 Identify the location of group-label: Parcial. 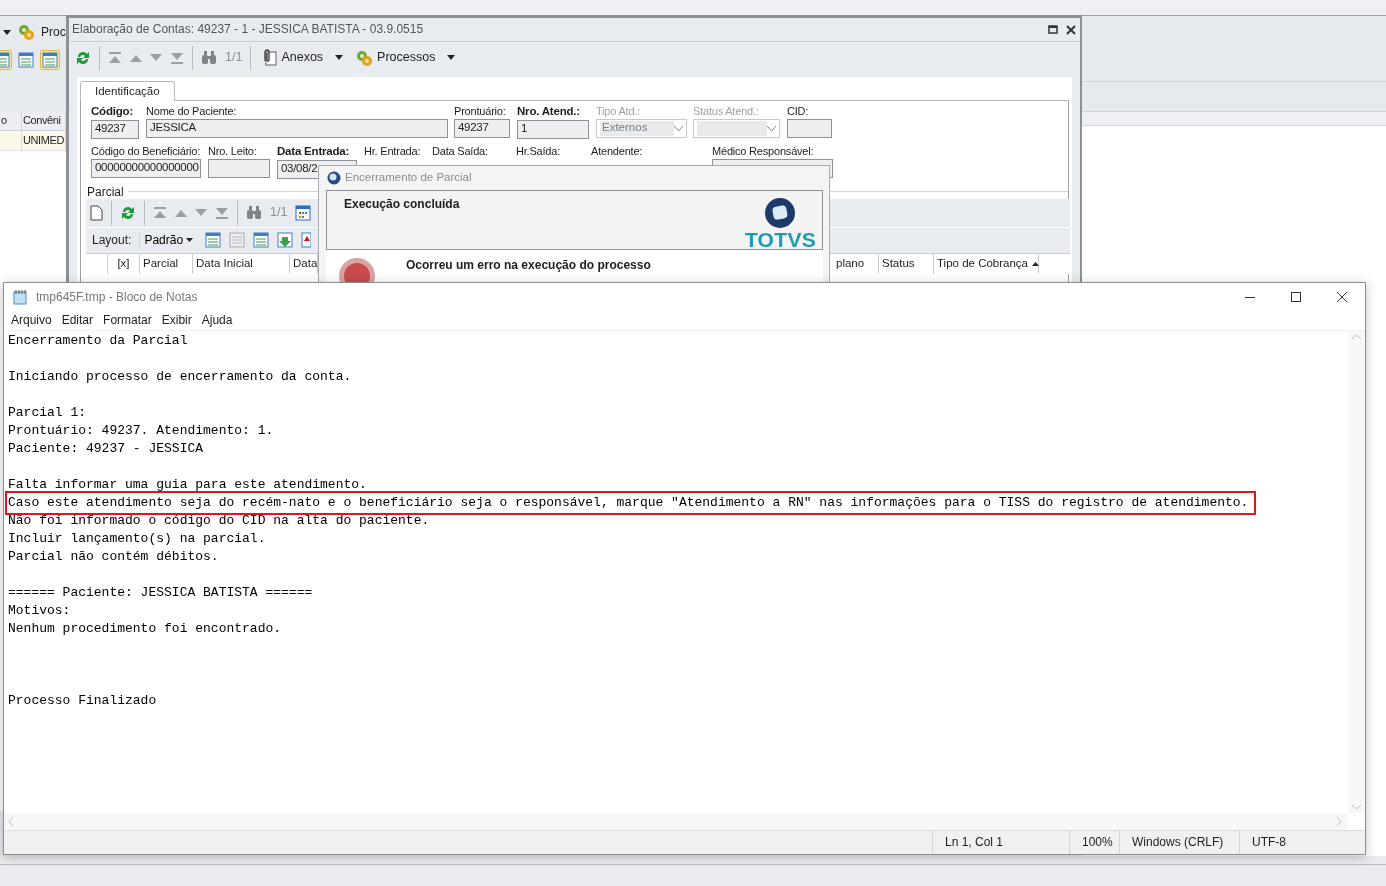
(105, 191).